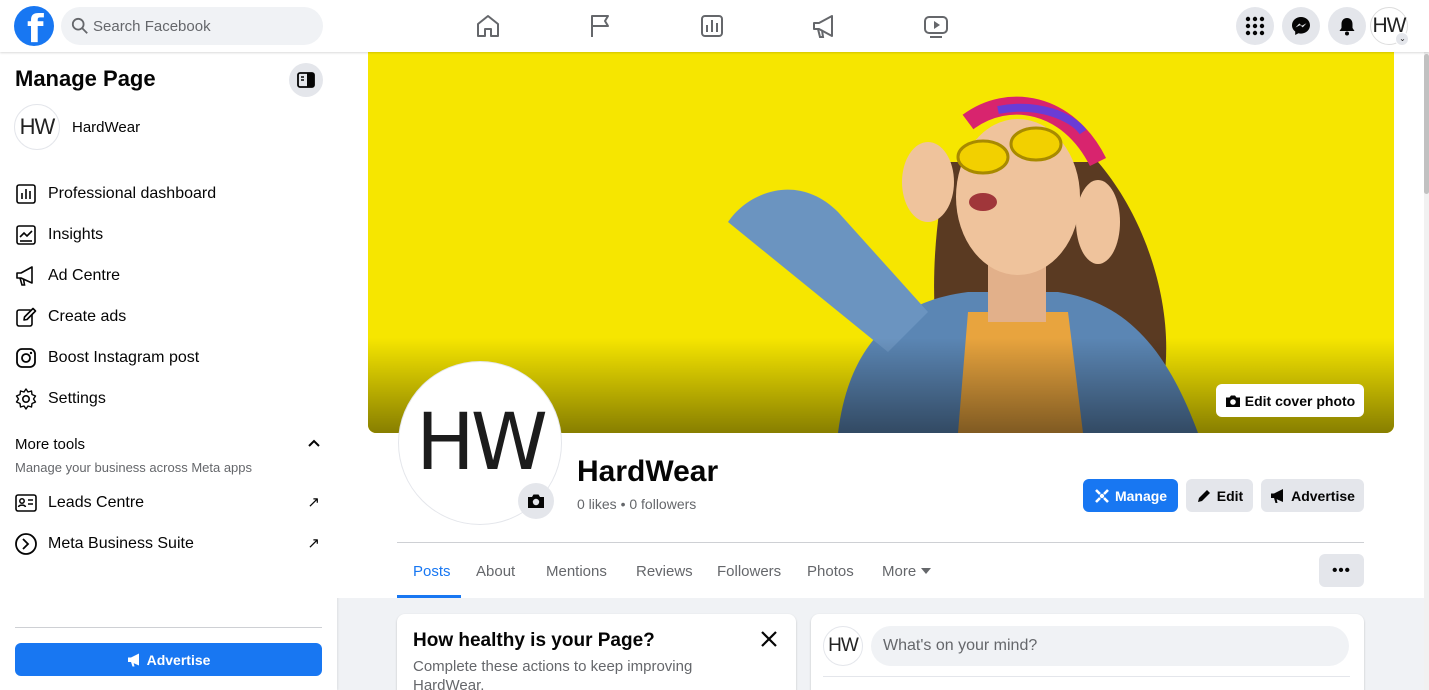 This screenshot has height=690, width=1429. Describe the element at coordinates (168, 627) in the screenshot. I see `sidebar-divider` at that location.